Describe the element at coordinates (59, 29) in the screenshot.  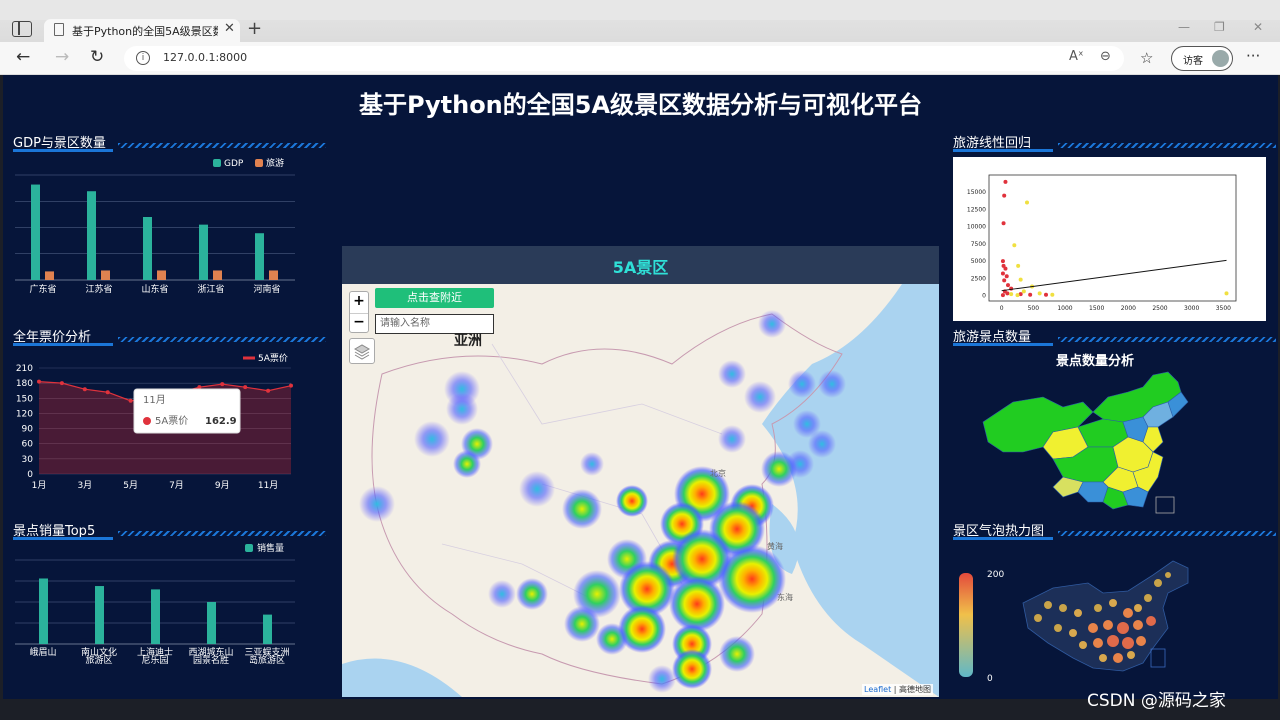
I see `document-icon` at that location.